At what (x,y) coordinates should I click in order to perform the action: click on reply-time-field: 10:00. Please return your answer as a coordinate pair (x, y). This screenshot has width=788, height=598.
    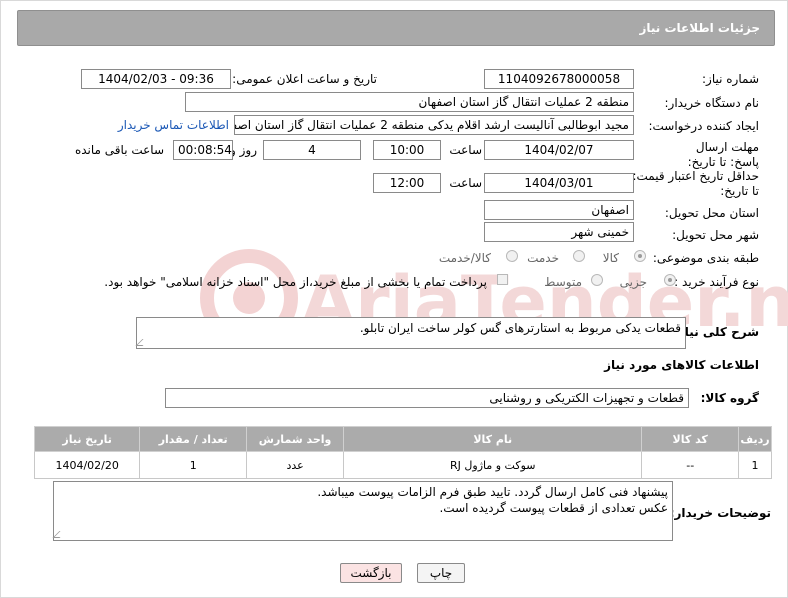
    Looking at the image, I should click on (407, 150).